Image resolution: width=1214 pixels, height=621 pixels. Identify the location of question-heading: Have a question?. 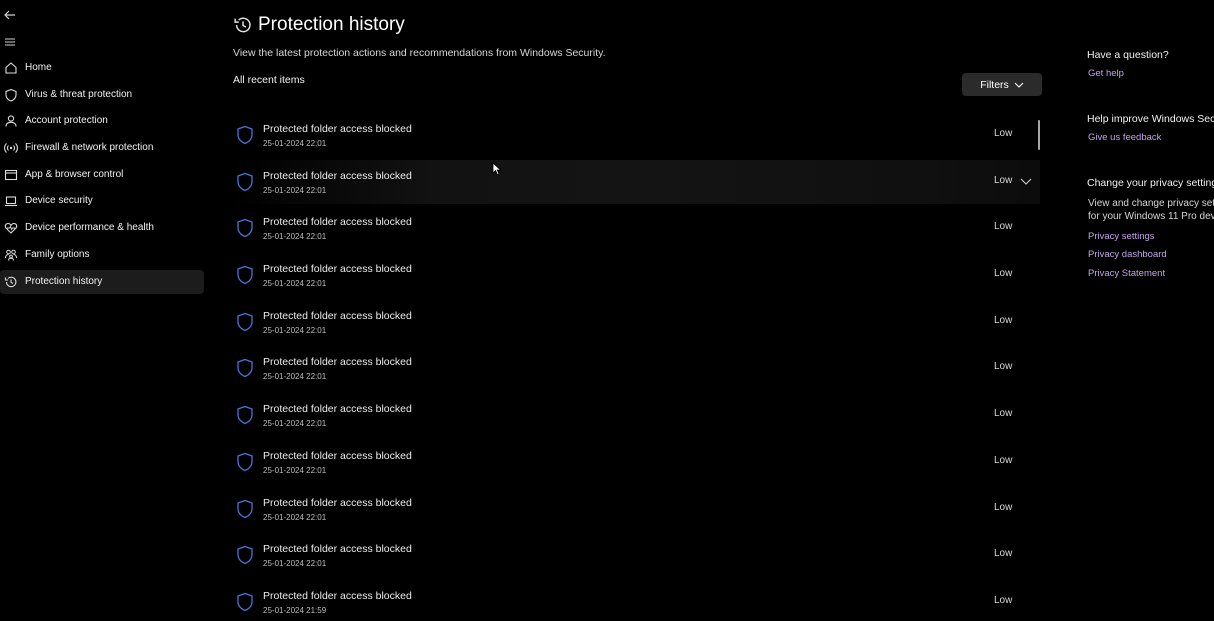
(1128, 55).